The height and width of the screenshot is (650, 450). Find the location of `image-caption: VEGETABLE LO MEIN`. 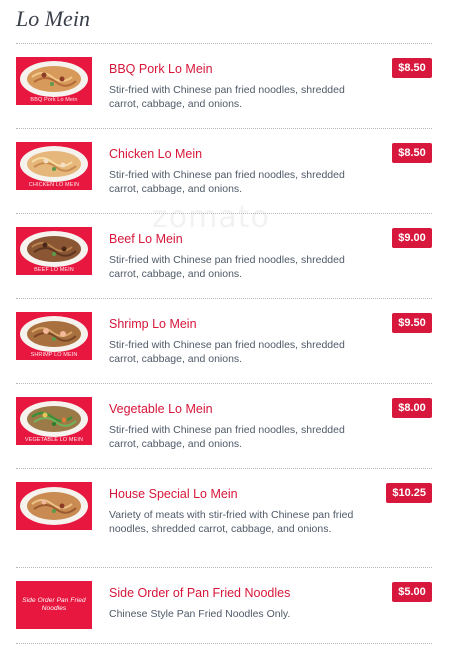

image-caption: VEGETABLE LO MEIN is located at coordinates (54, 440).